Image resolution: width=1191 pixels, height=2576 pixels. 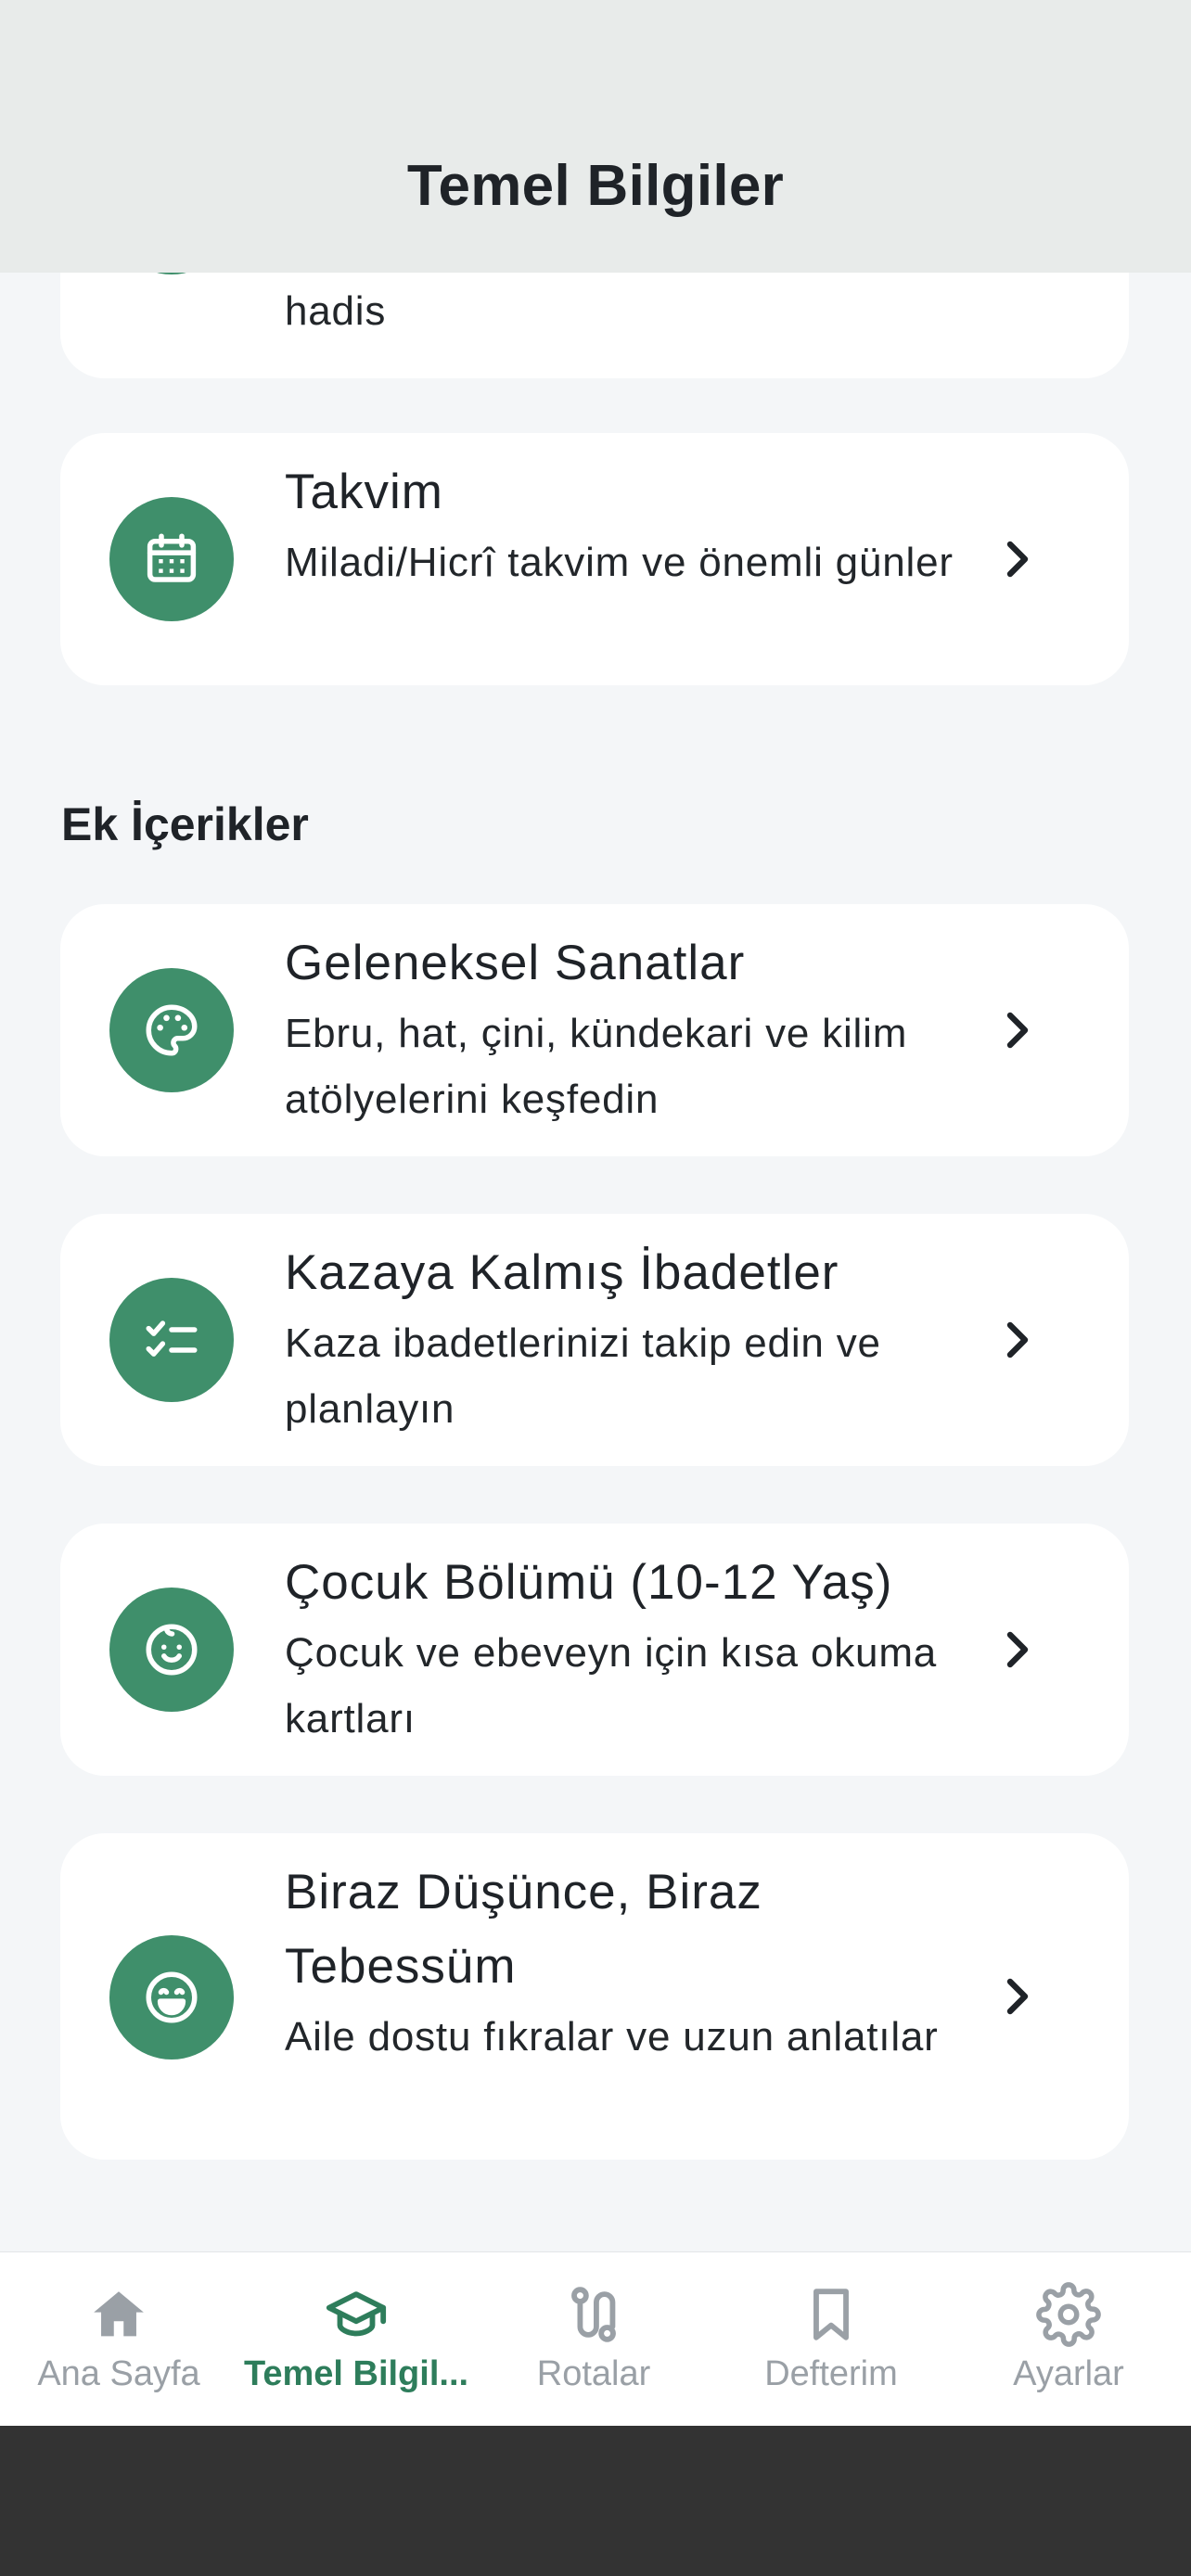 I want to click on tab-label: Defterim, so click(x=831, y=2373).